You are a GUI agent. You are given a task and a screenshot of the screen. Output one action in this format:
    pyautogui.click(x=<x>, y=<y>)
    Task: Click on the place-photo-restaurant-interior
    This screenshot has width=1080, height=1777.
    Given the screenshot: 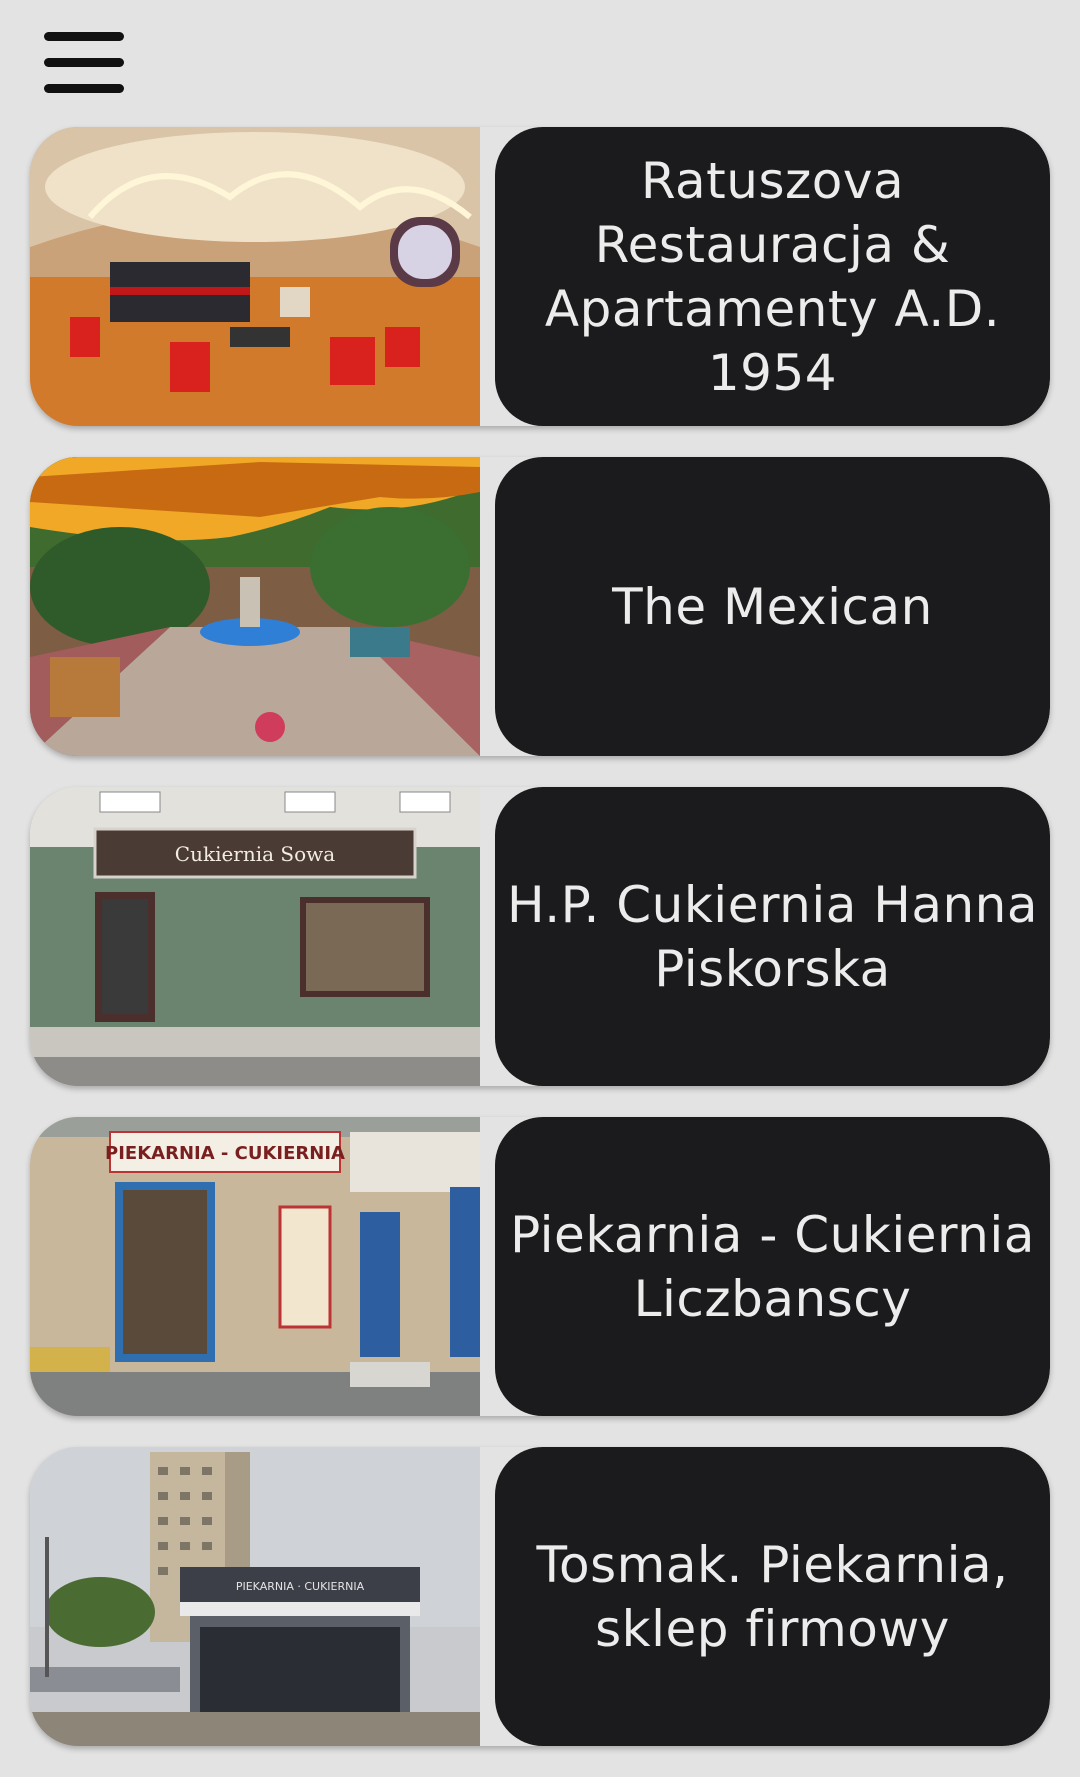 What is the action you would take?
    pyautogui.click(x=255, y=276)
    